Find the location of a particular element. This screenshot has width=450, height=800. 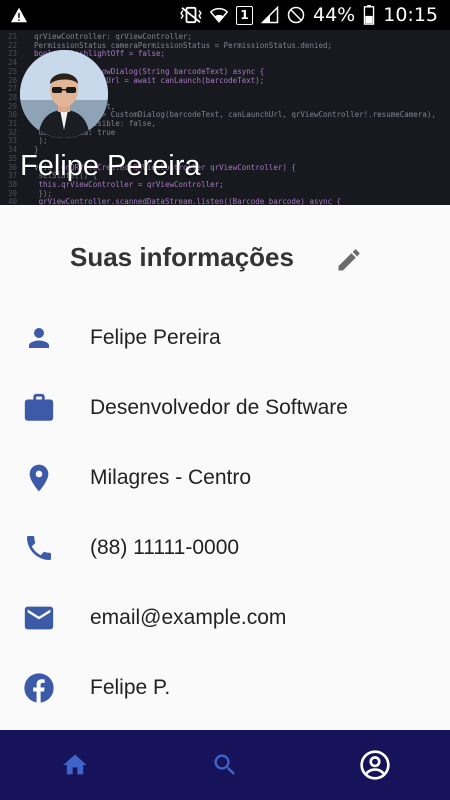

status-bar: 1 44% 10:15 is located at coordinates (225, 15).